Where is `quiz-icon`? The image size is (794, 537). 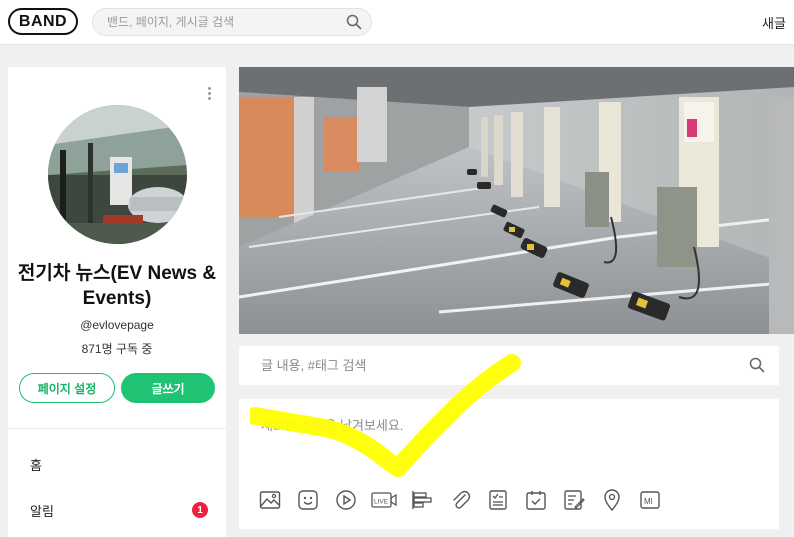
quiz-icon is located at coordinates (574, 500).